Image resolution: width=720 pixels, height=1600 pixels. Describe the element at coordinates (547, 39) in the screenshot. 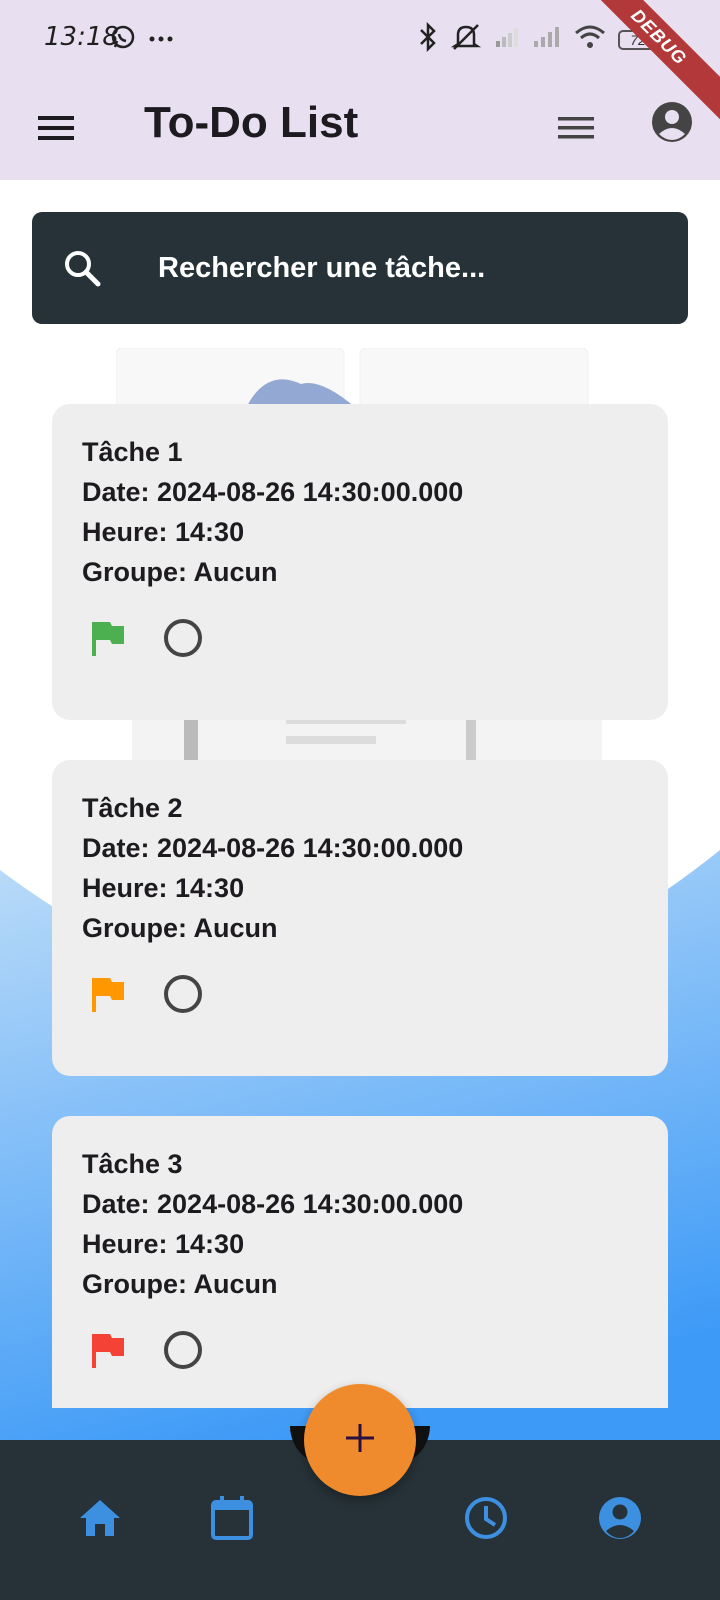

I see `signal-icon` at that location.